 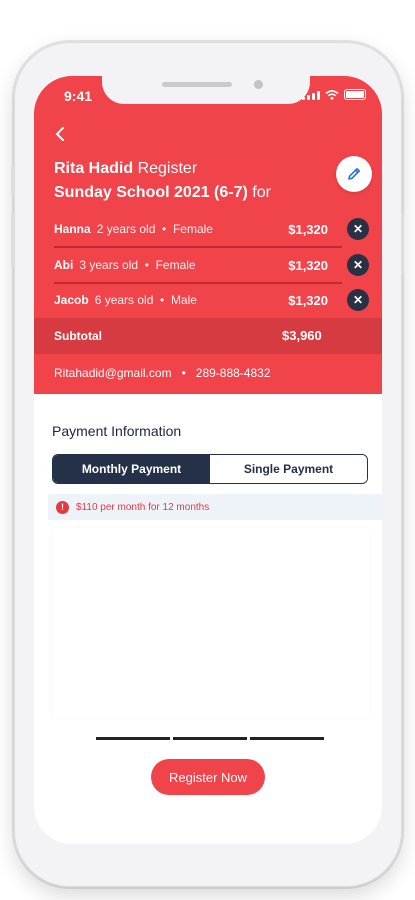 I want to click on child-row: Abi 3 years old • Female $1,320, so click(x=191, y=265).